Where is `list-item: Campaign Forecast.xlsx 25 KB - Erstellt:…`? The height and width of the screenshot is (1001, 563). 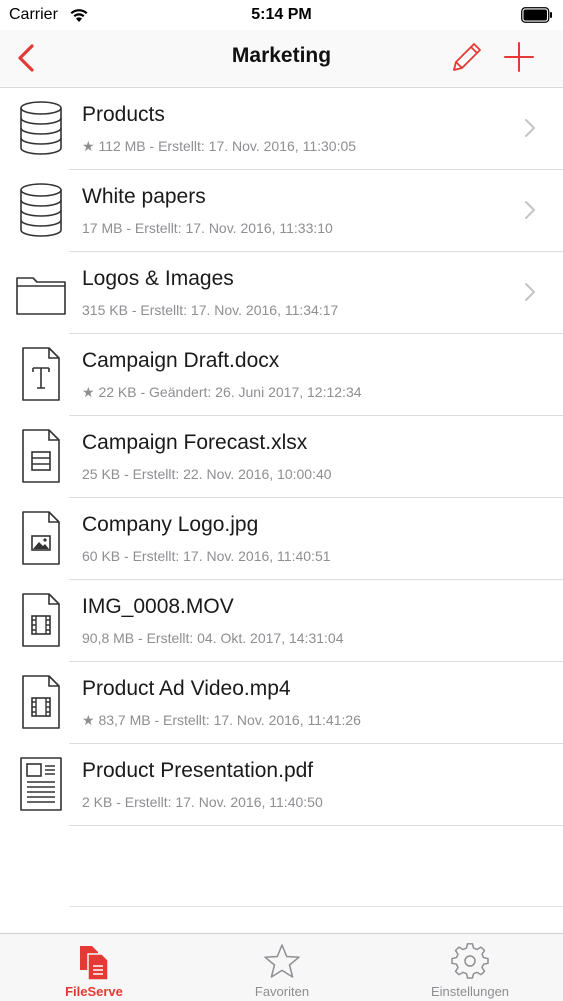 list-item: Campaign Forecast.xlsx 25 KB - Erstellt:… is located at coordinates (281, 457).